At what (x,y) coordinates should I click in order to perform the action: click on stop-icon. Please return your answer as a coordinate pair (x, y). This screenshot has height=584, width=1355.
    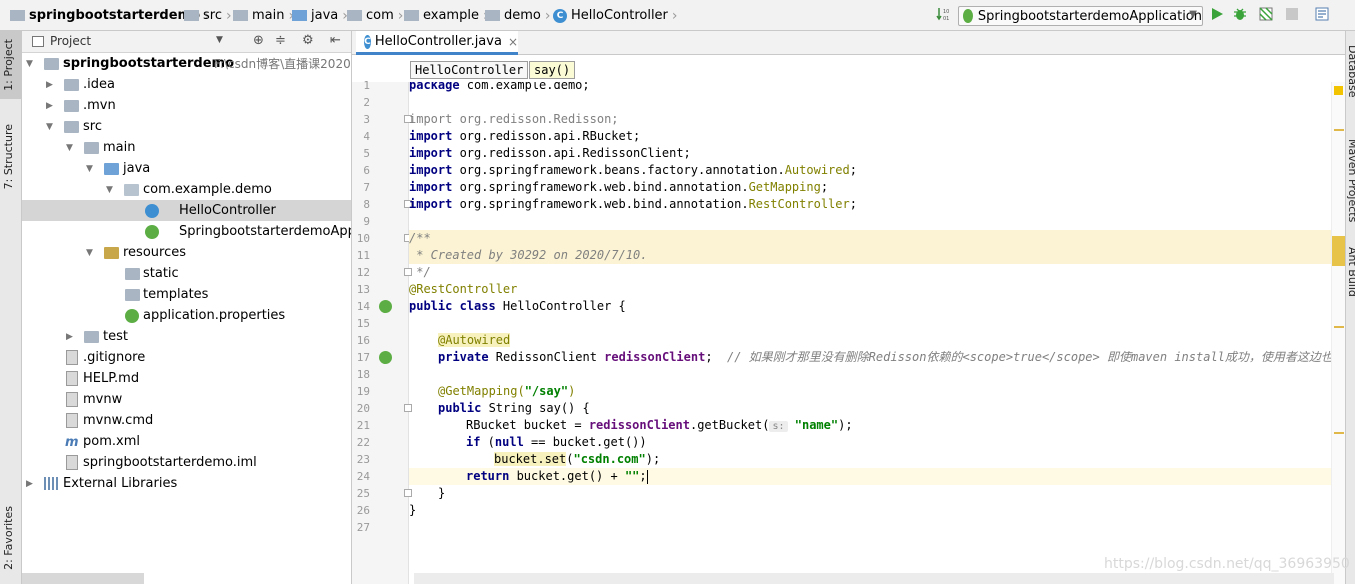
    Looking at the image, I should click on (1292, 14).